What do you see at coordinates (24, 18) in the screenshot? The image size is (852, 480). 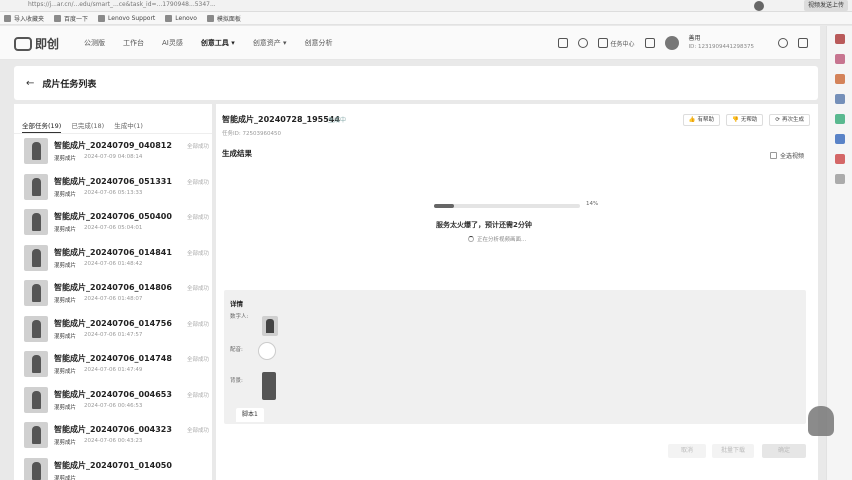 I see `bookmark-item: 导入收藏夹` at bounding box center [24, 18].